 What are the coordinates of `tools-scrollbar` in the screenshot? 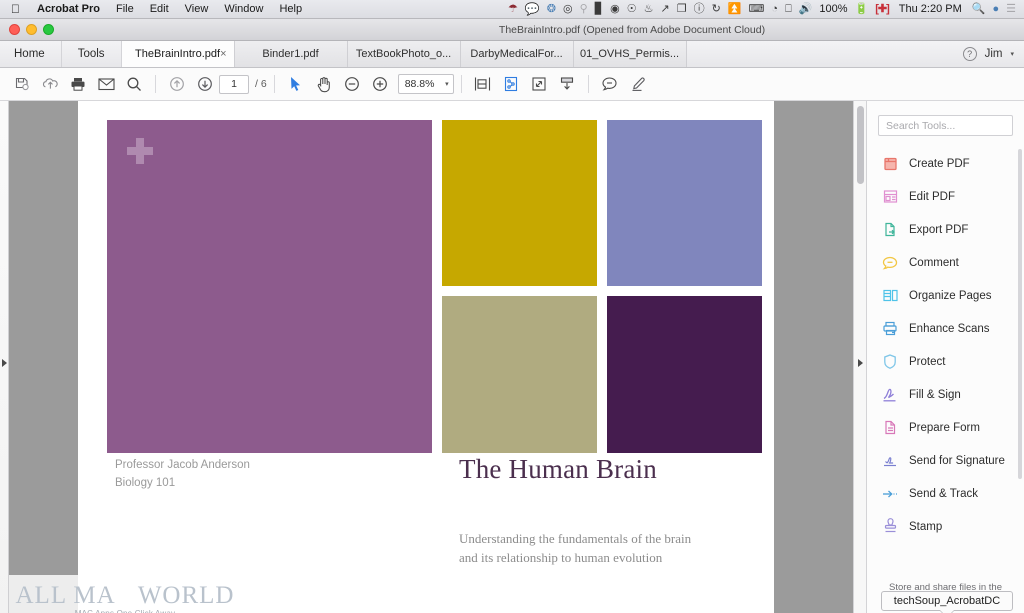 It's located at (1020, 314).